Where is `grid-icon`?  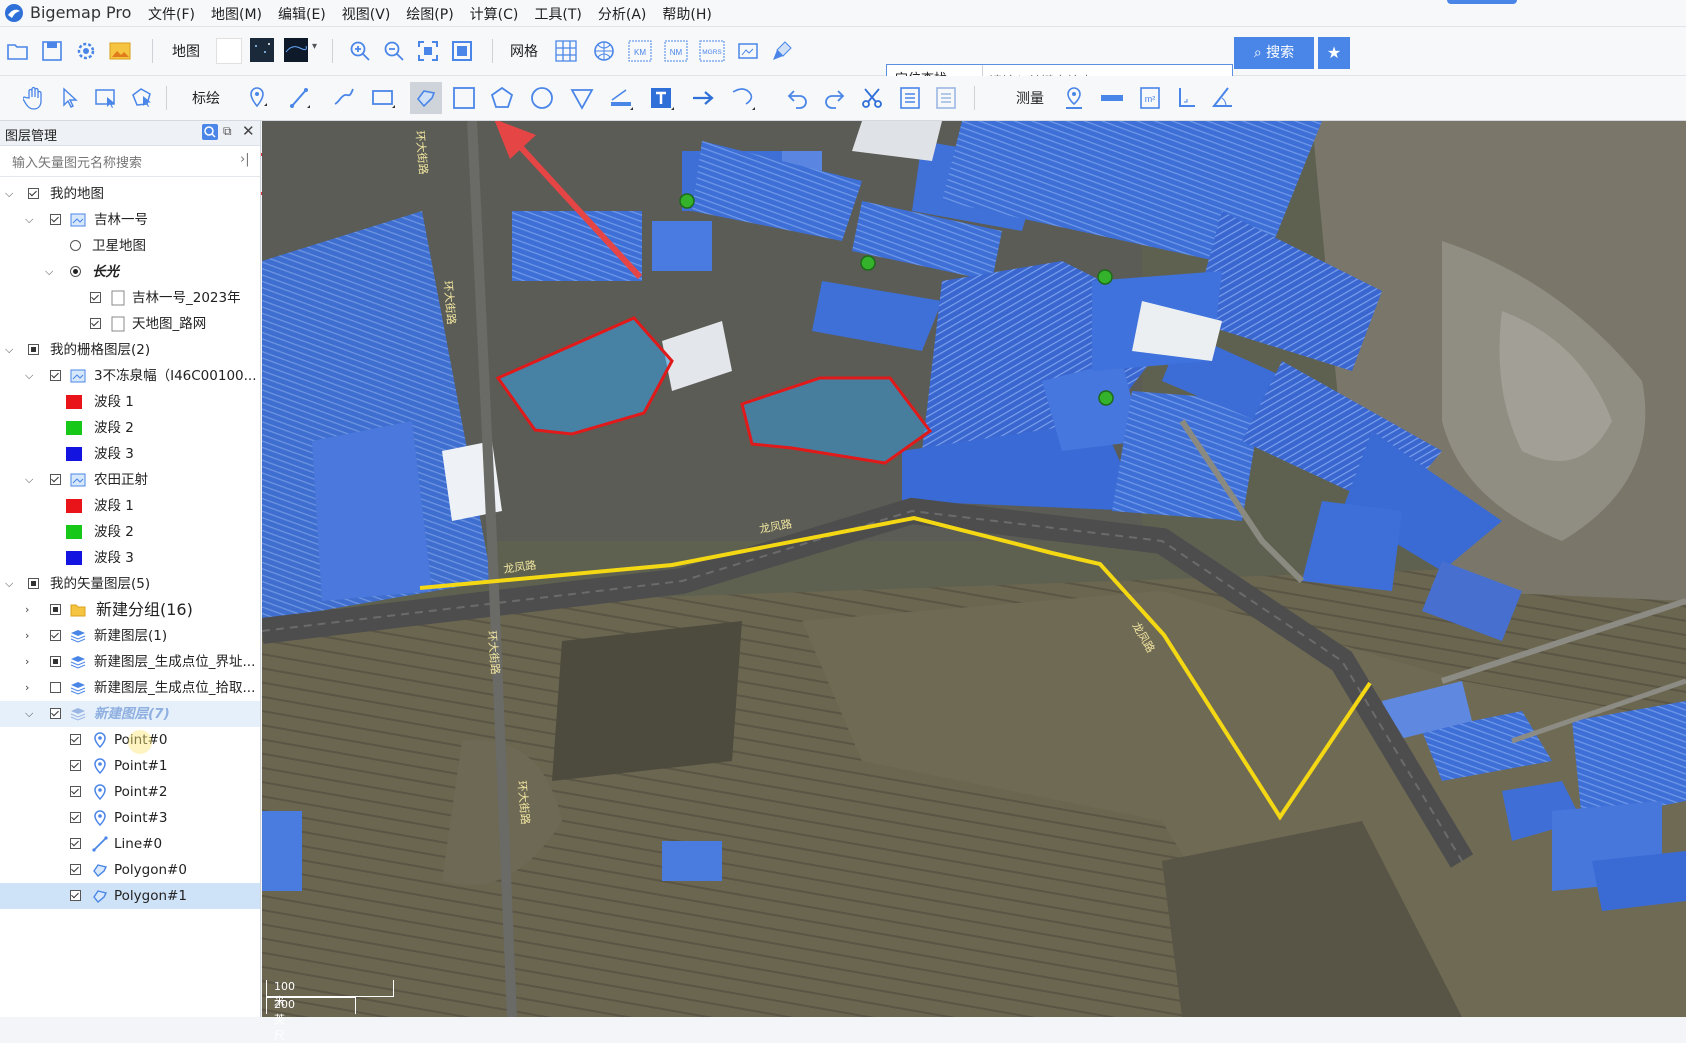
grid-icon is located at coordinates (566, 51).